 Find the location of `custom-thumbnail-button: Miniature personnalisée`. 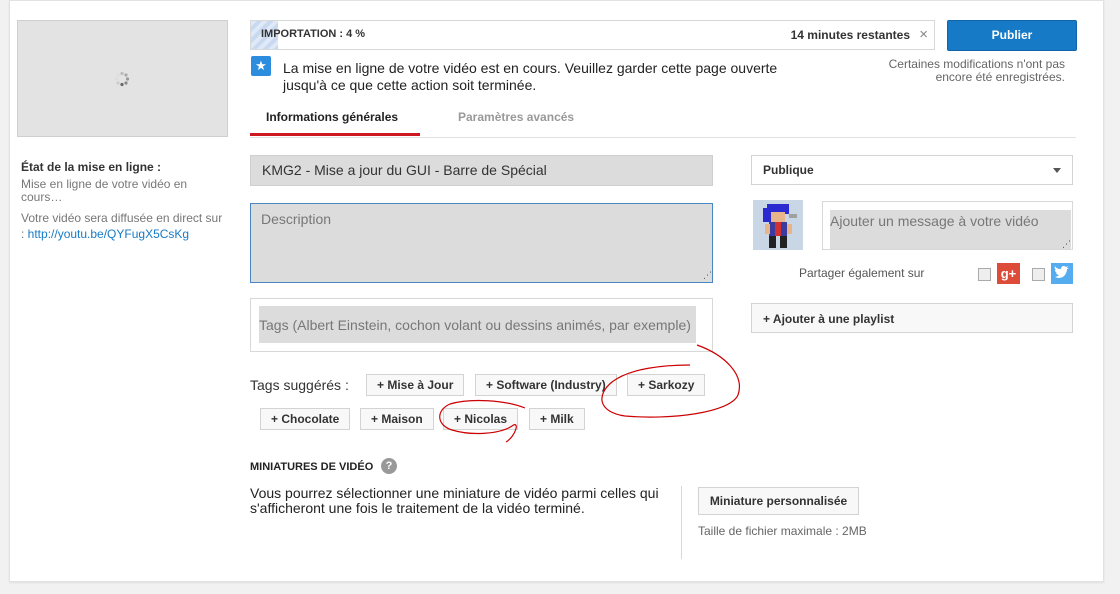

custom-thumbnail-button: Miniature personnalisée is located at coordinates (778, 501).